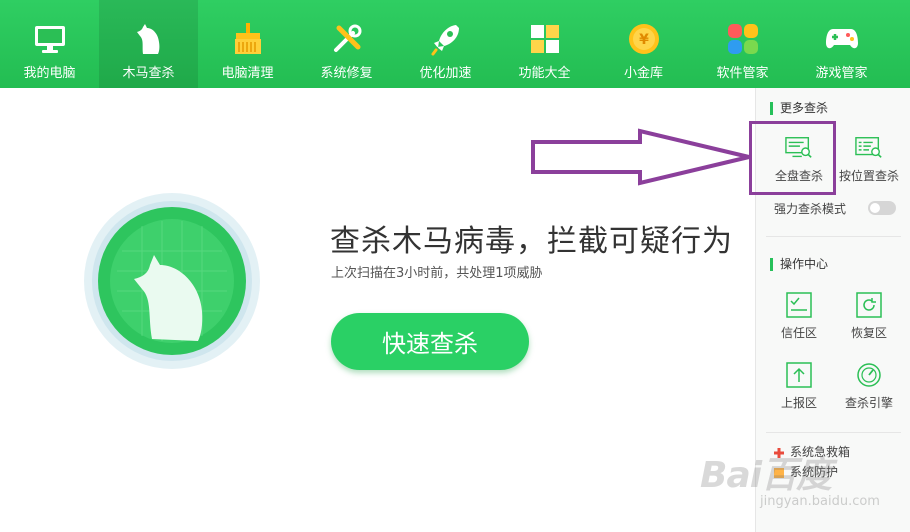 This screenshot has height=532, width=910. I want to click on trust-zone-label: 信任区, so click(798, 333).